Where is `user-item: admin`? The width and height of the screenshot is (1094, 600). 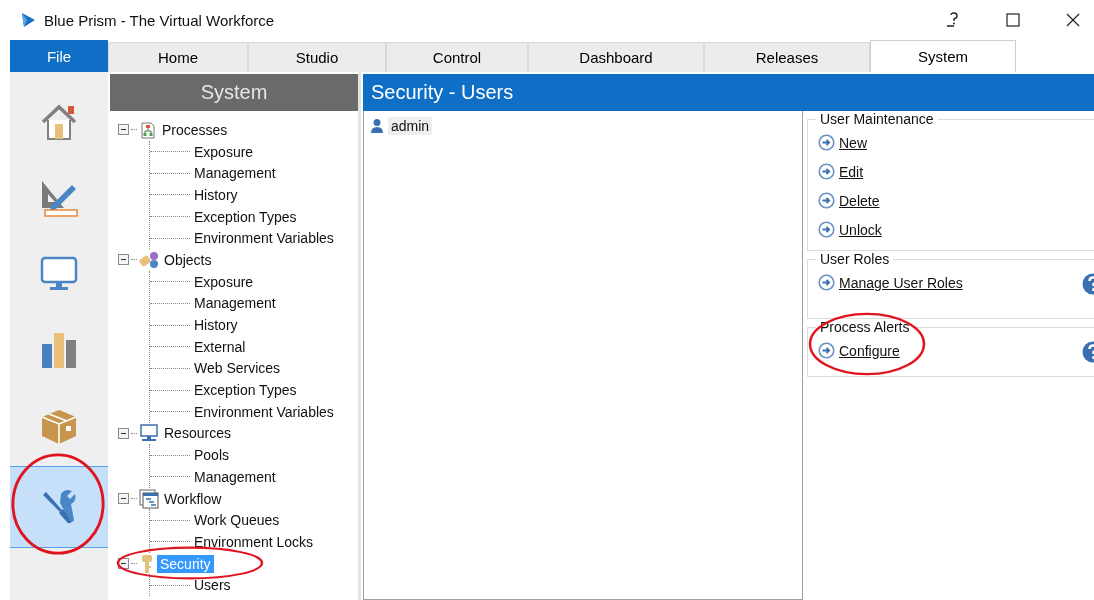
user-item: admin is located at coordinates (410, 126).